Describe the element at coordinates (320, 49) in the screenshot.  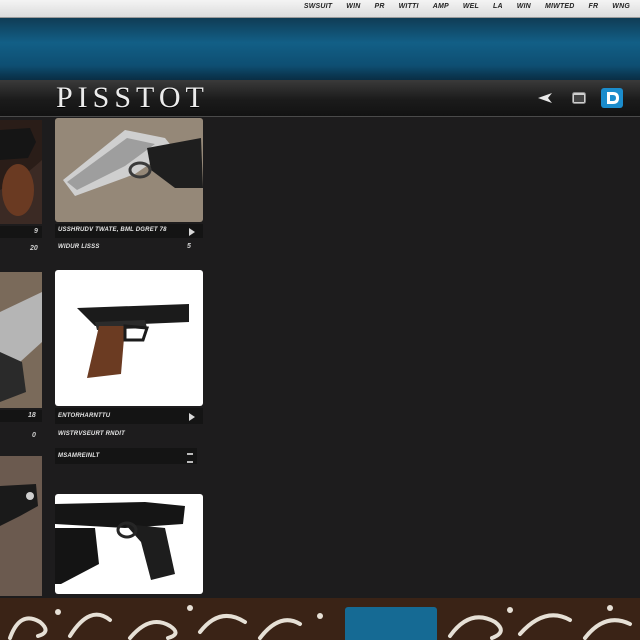
I see `hero-banner` at that location.